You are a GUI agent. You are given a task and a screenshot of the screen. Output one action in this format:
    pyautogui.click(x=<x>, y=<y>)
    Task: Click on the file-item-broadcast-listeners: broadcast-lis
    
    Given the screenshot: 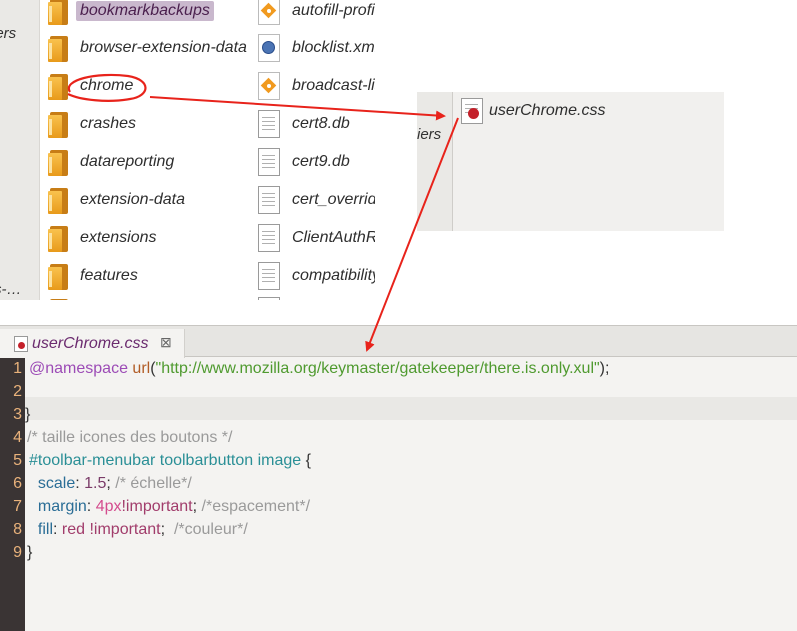 What is the action you would take?
    pyautogui.click(x=316, y=86)
    